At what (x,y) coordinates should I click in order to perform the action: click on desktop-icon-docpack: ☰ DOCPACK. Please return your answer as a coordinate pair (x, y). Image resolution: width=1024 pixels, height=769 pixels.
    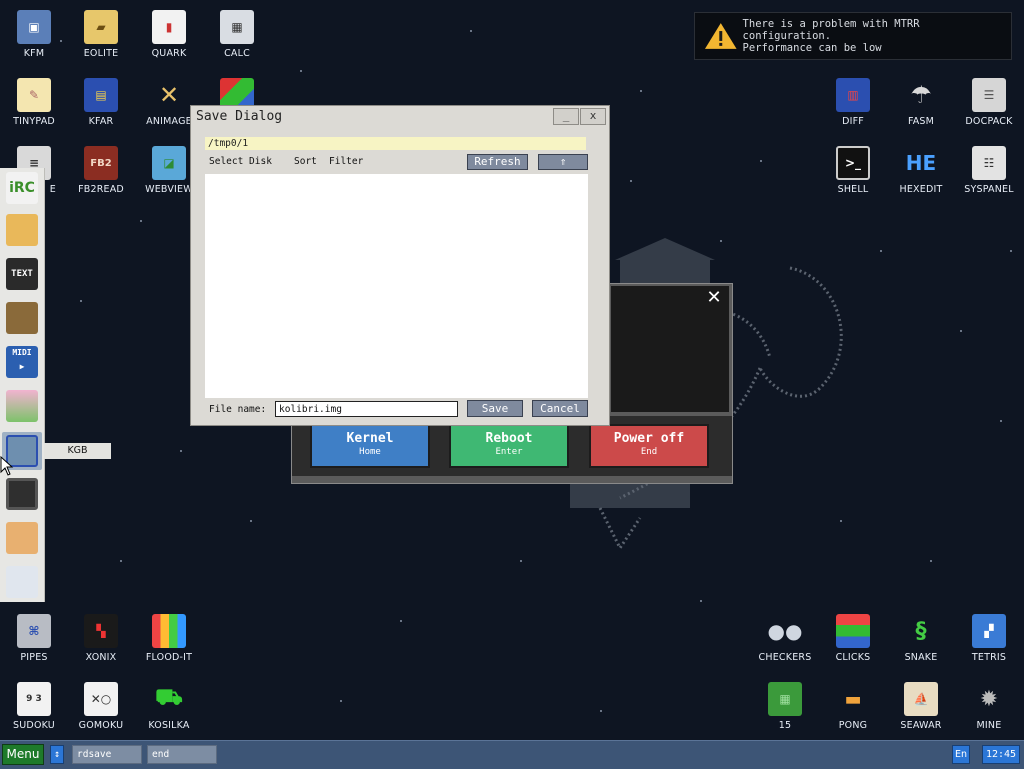
    Looking at the image, I should click on (989, 102).